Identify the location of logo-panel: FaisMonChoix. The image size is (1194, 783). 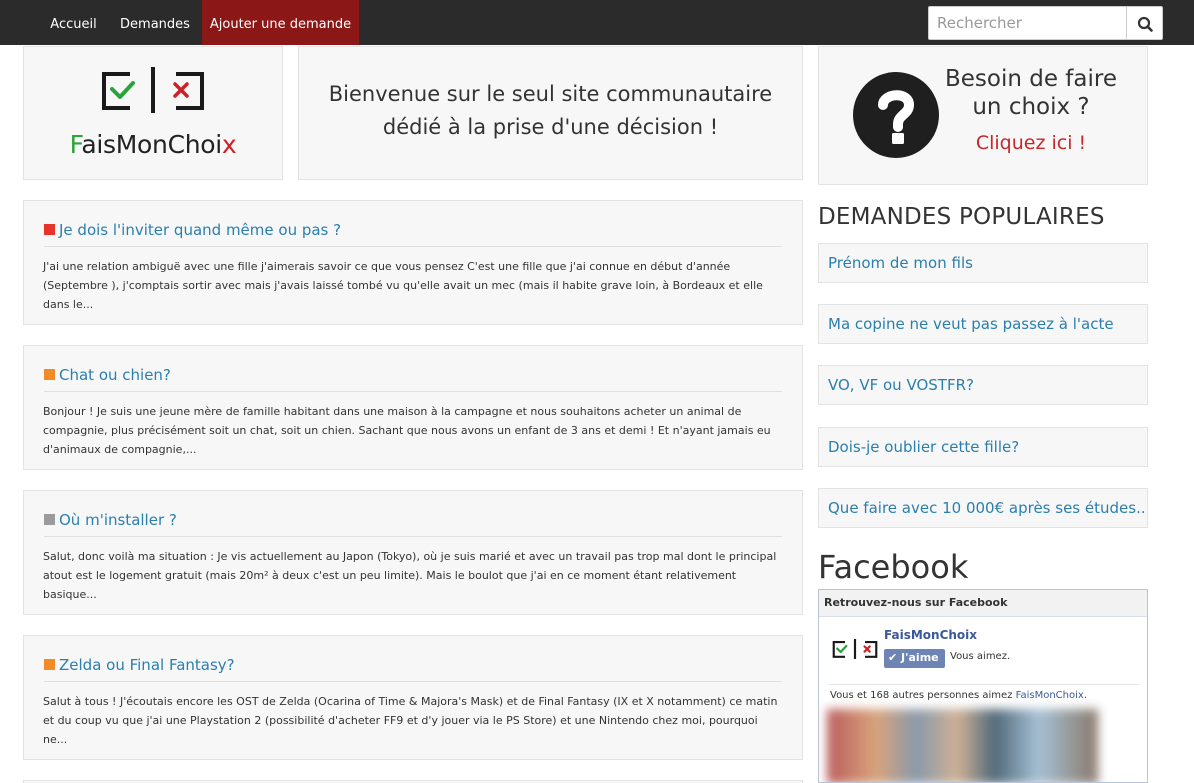
(153, 113).